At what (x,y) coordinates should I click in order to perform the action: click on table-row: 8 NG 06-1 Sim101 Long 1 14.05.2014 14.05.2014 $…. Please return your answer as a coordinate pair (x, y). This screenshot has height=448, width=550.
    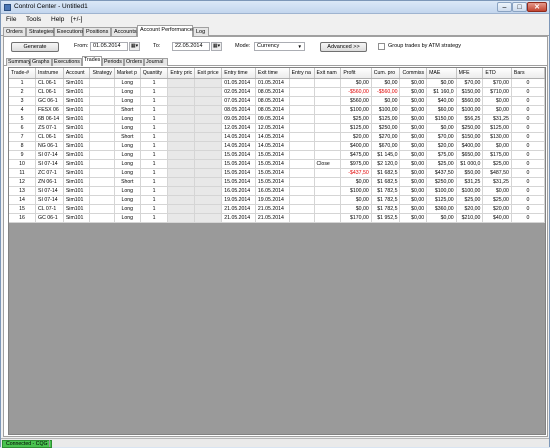
    Looking at the image, I should click on (277, 146).